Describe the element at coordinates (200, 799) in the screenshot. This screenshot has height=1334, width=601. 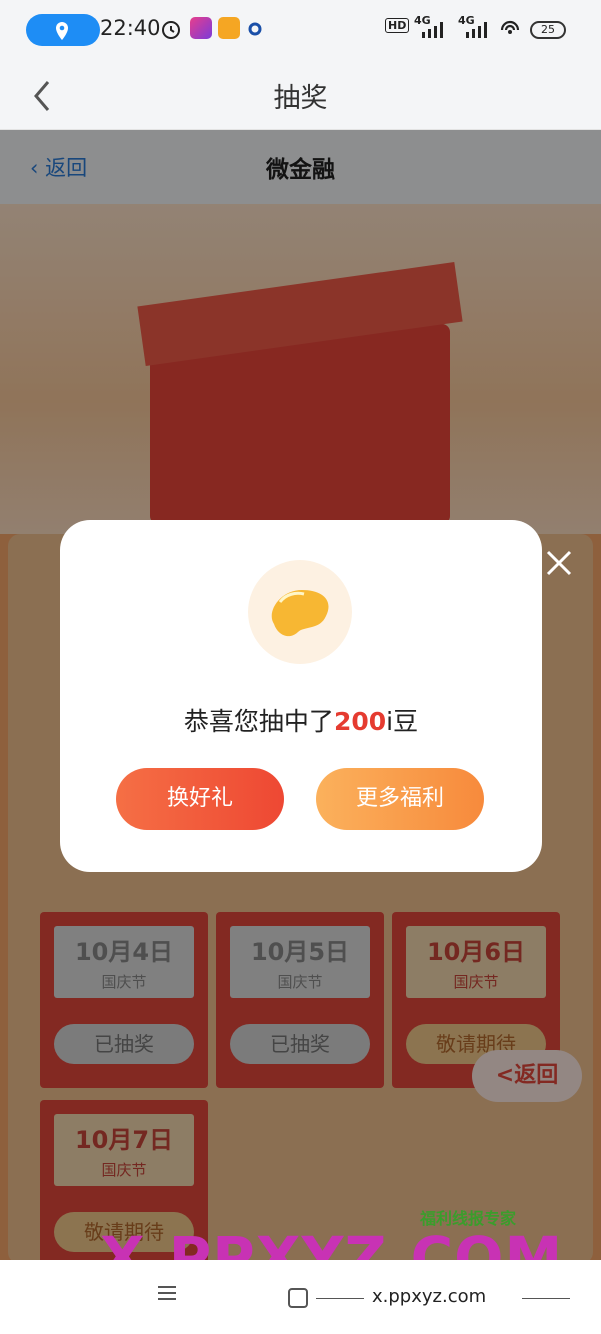
I see `exchange-gift-button: 换好礼` at that location.